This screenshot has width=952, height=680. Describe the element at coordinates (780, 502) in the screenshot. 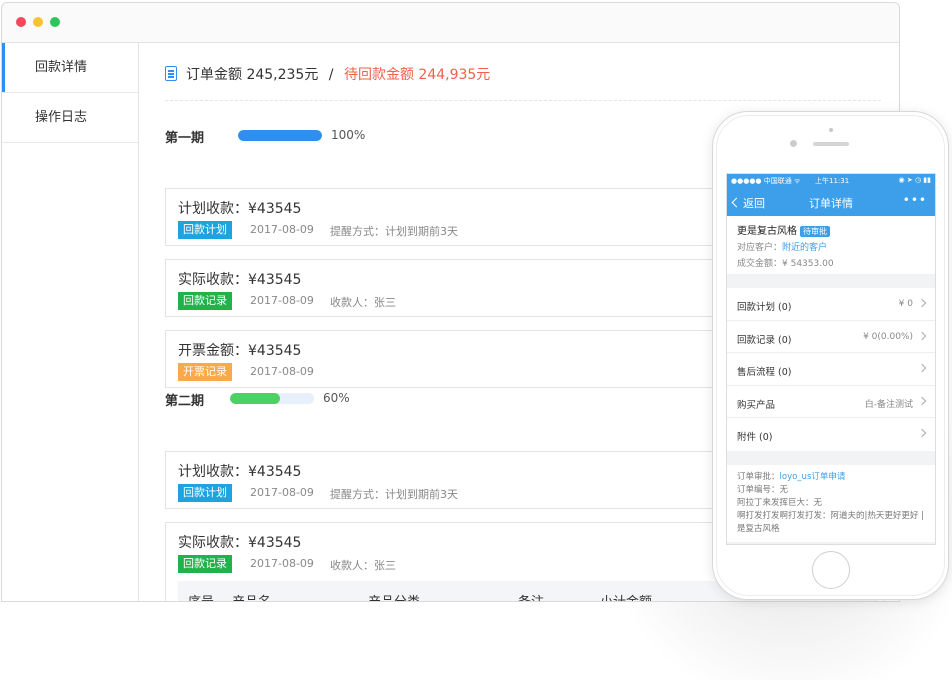

I see `note-line: 阿拉丁来发挥巨大：无` at that location.